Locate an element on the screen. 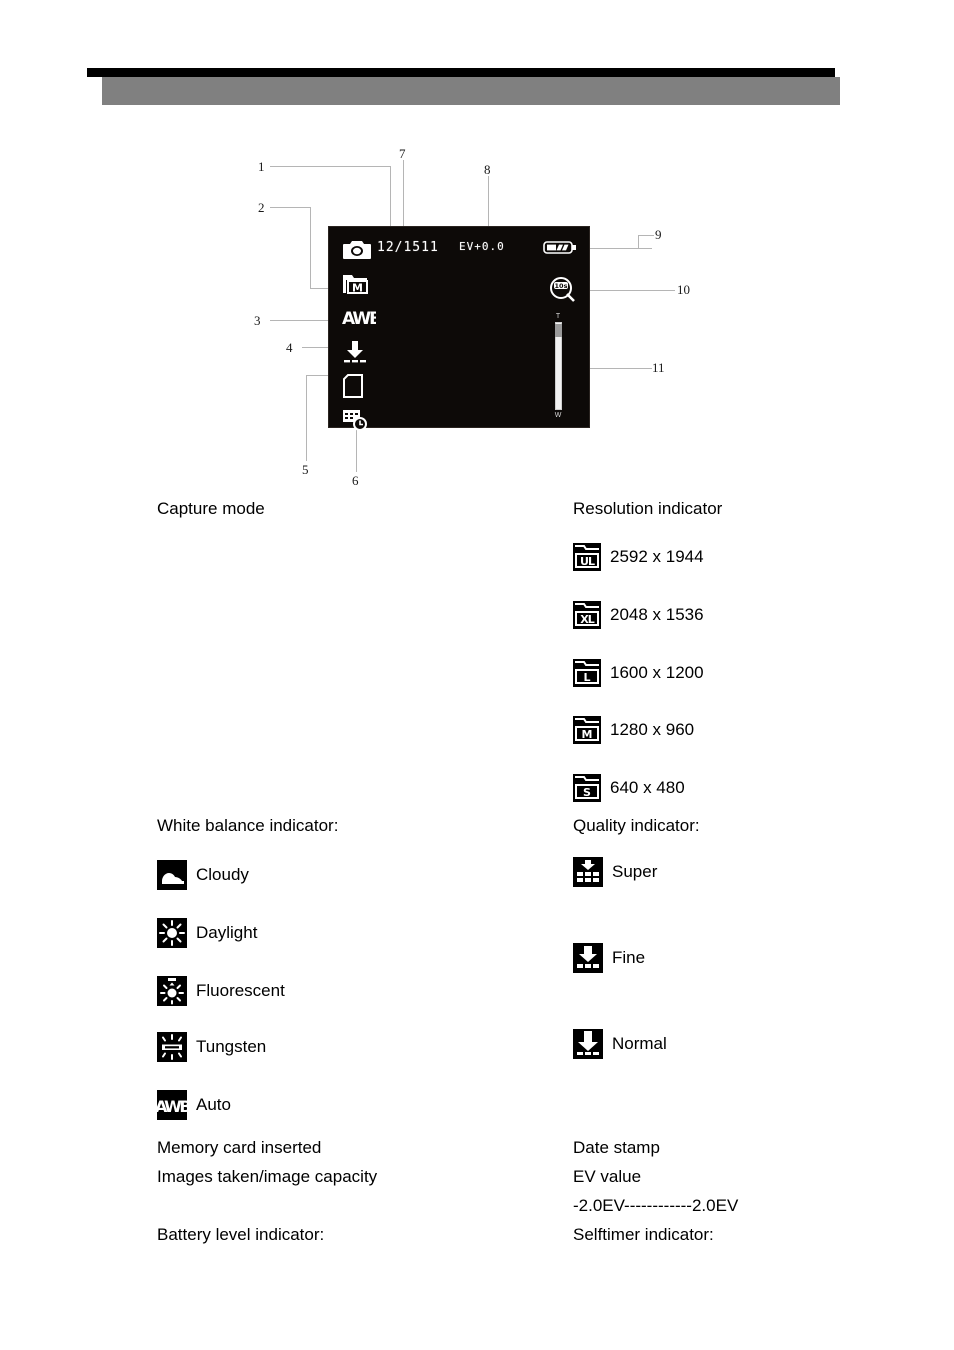 This screenshot has width=954, height=1350. quality-item-super: Super is located at coordinates (615, 872).